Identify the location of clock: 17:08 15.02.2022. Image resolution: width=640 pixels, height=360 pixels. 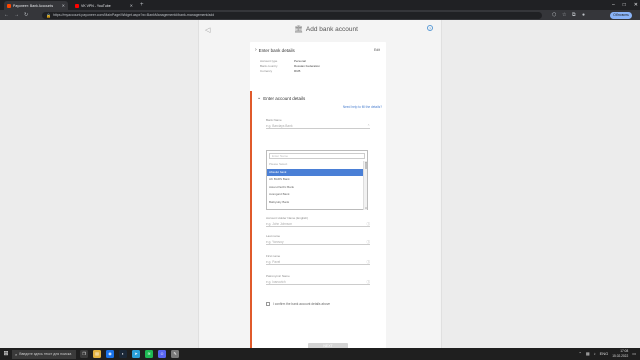
(620, 353).